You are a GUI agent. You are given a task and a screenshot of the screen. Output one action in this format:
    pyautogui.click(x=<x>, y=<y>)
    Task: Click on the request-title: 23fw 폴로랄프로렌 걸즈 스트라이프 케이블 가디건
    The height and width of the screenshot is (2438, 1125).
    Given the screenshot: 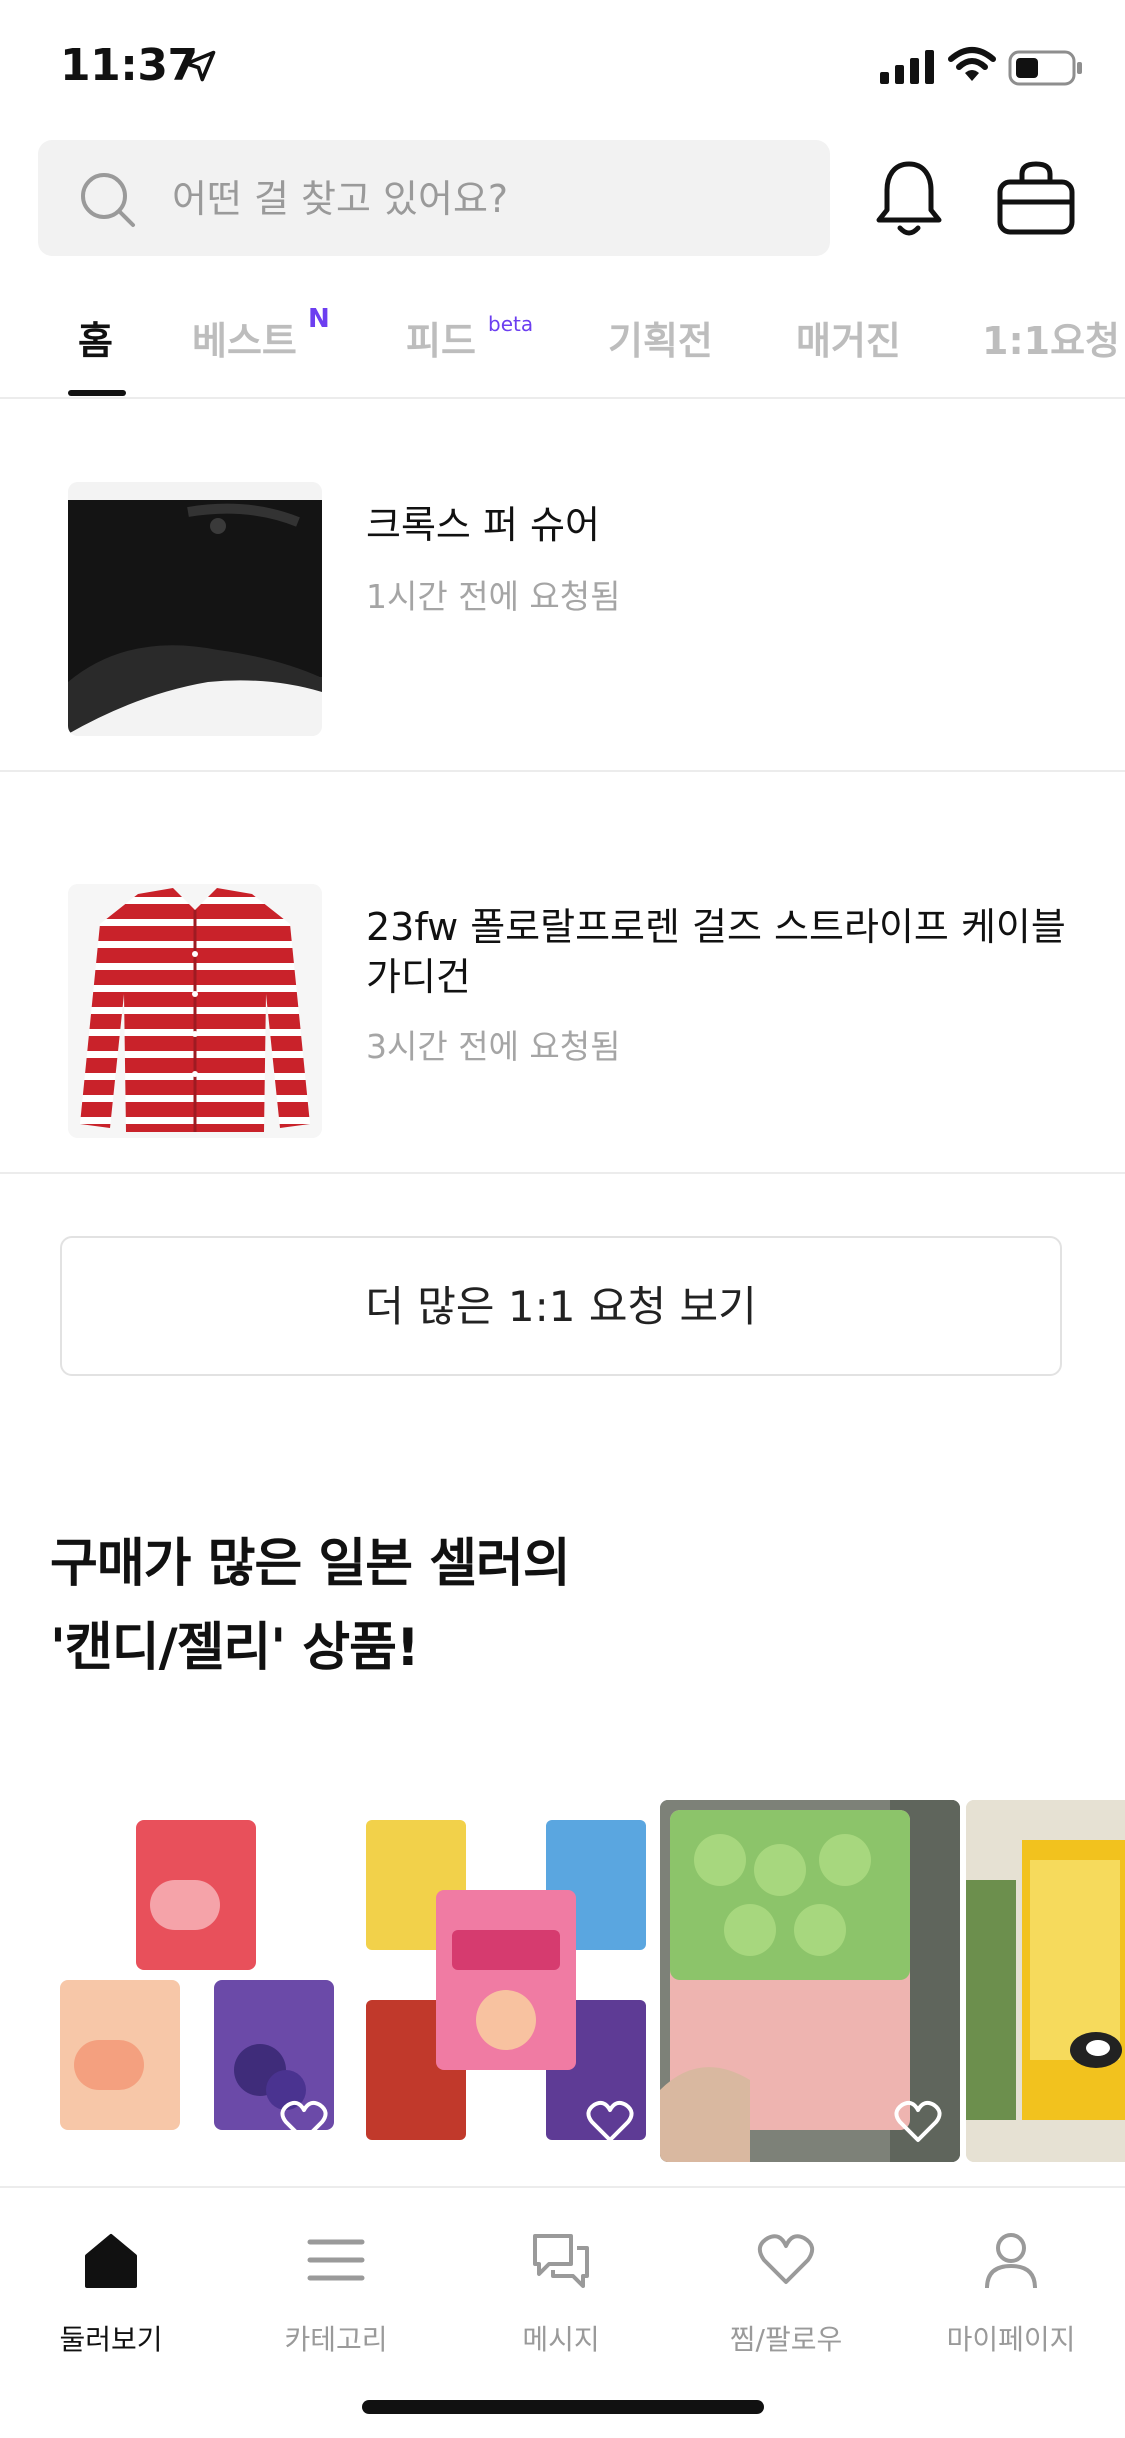 What is the action you would take?
    pyautogui.click(x=716, y=952)
    